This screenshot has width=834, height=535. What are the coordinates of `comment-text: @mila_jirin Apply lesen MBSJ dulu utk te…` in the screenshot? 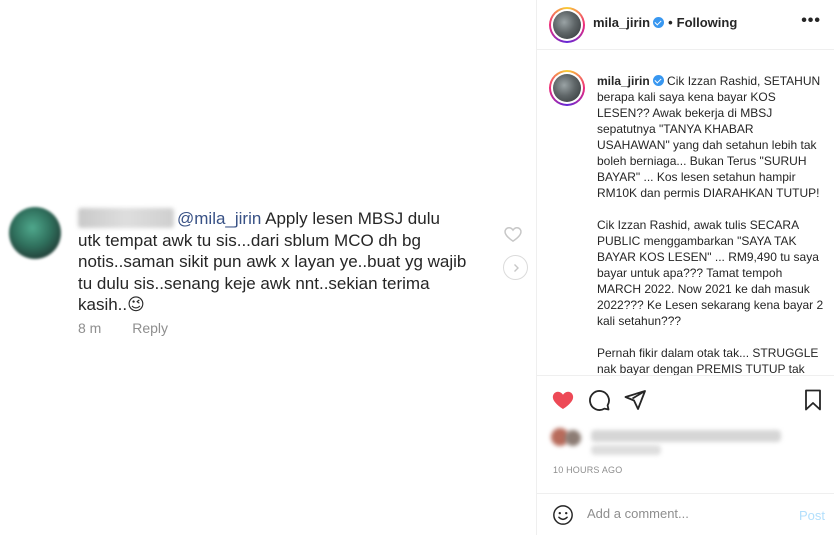 It's located at (278, 262).